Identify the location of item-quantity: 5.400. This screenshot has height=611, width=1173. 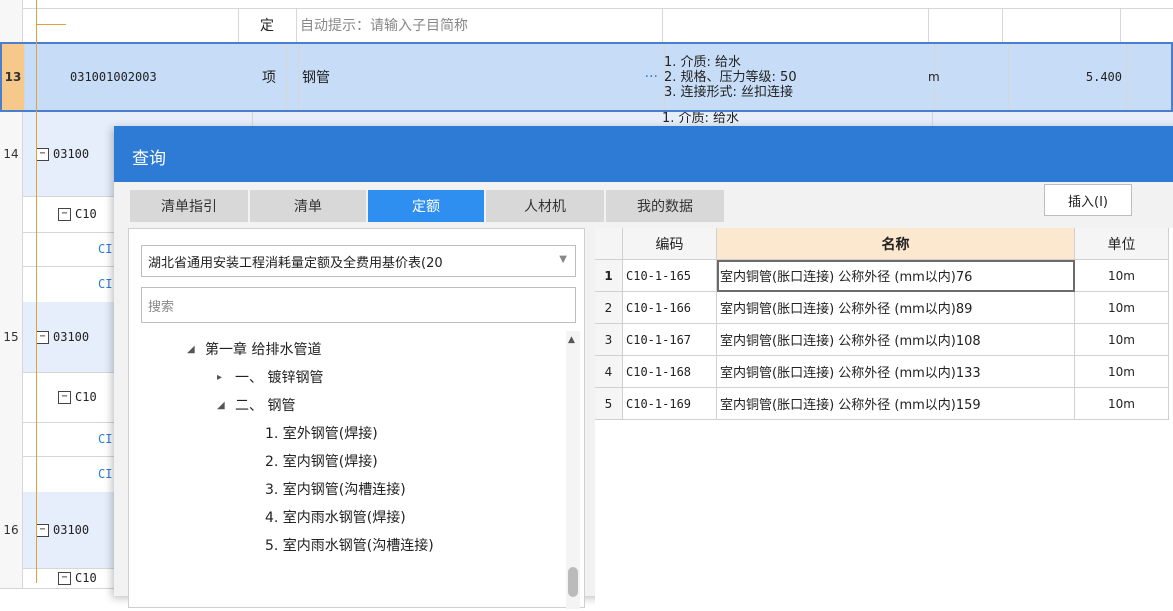
(1065, 77).